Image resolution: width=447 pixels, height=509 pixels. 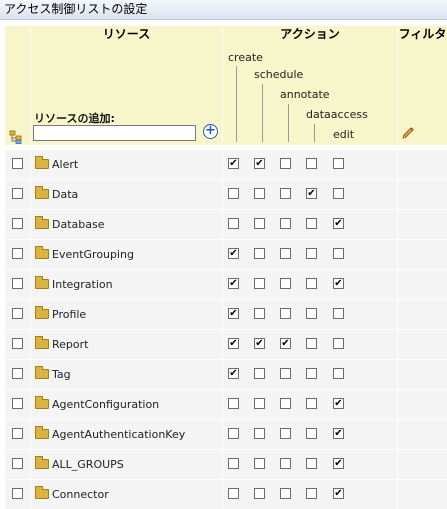 What do you see at coordinates (262, 113) in the screenshot?
I see `tree-guide-line` at bounding box center [262, 113].